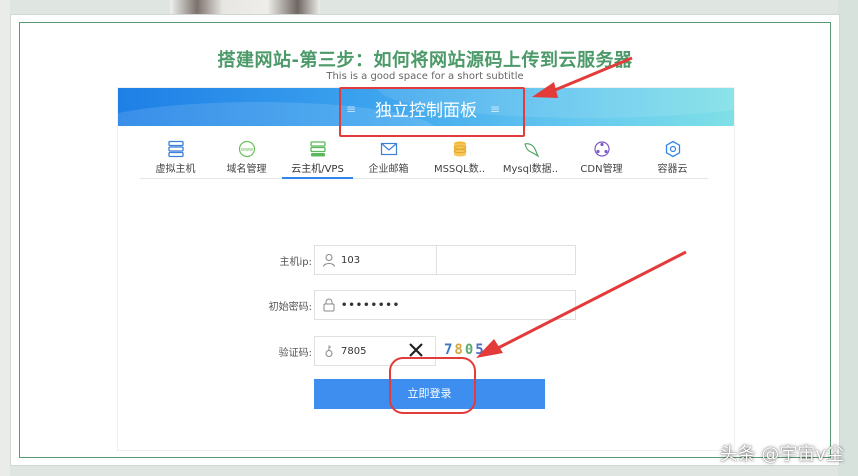 The height and width of the screenshot is (476, 858). I want to click on host-ip-input, so click(386, 260).